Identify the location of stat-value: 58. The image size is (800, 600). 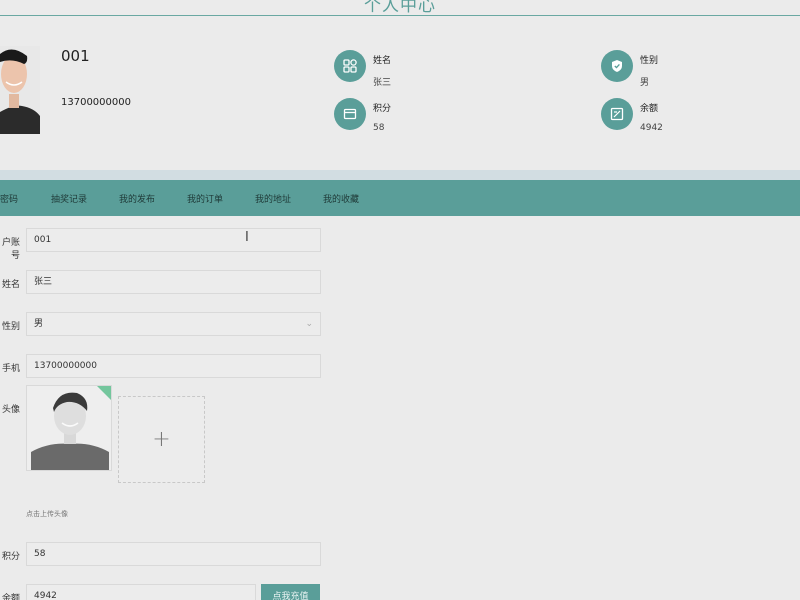
(379, 128).